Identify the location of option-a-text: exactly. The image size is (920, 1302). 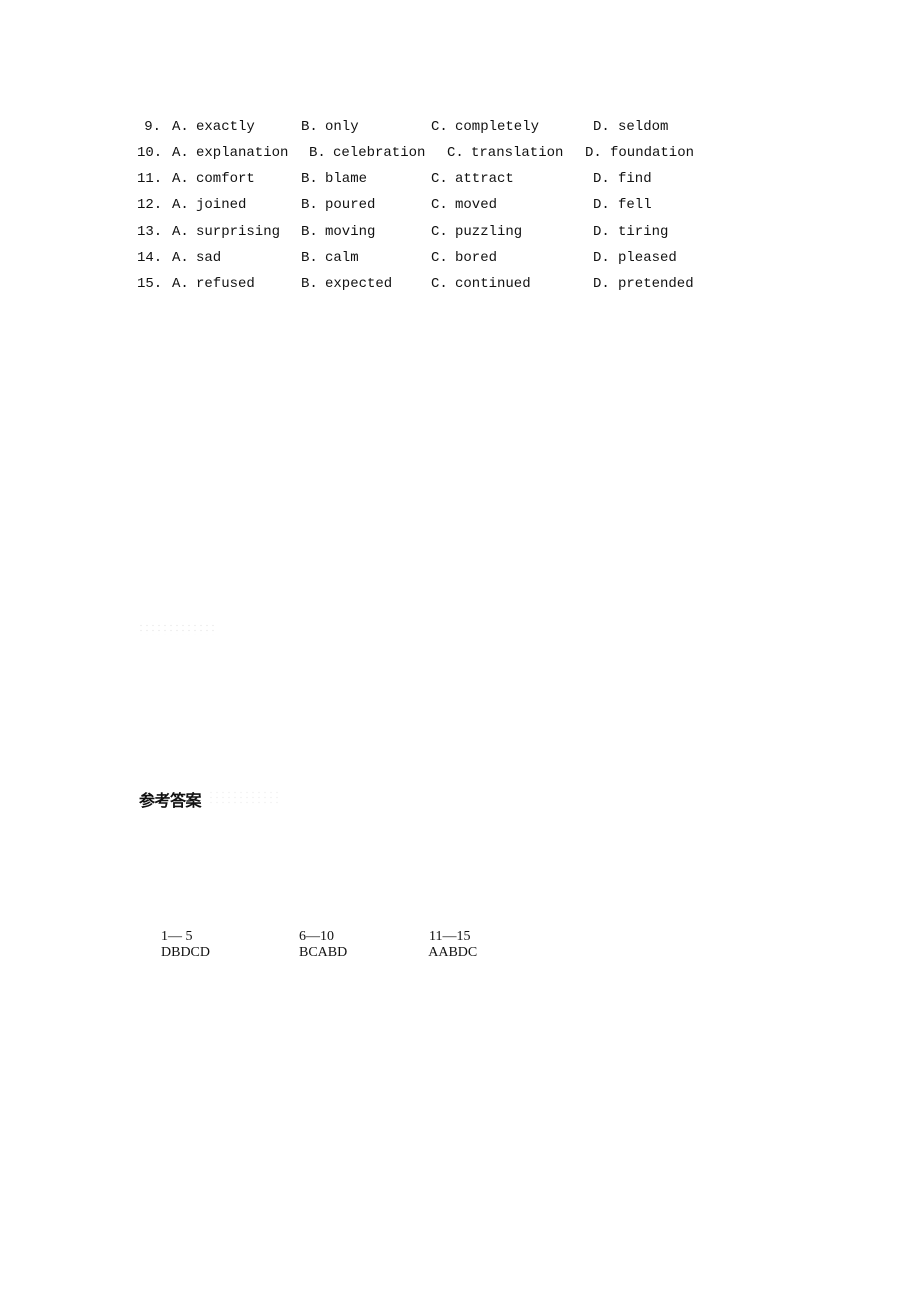
(225, 127).